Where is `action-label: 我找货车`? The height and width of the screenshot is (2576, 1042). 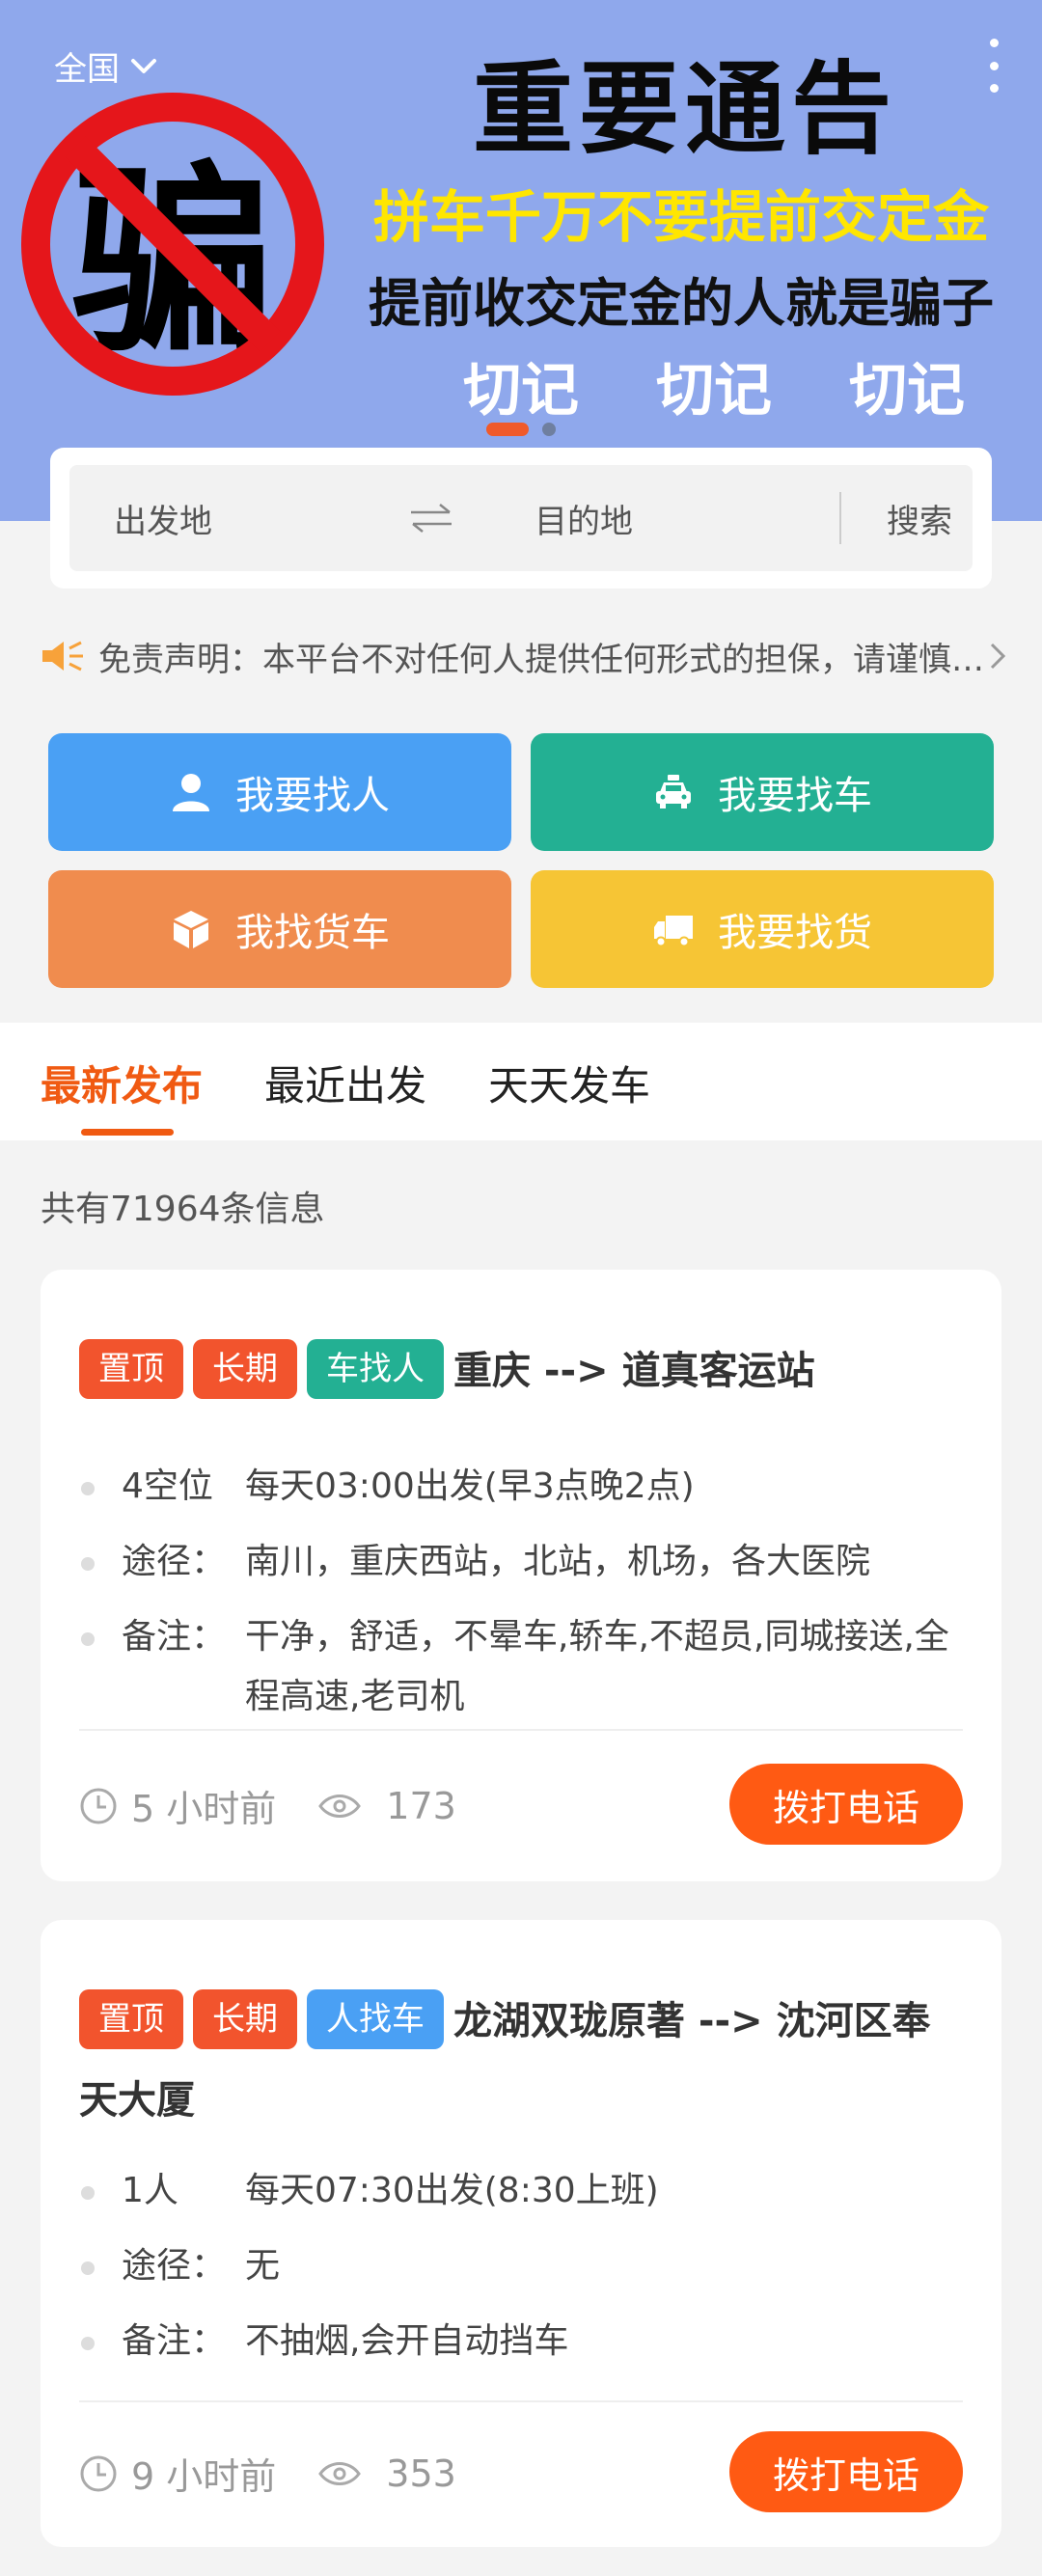 action-label: 我找货车 is located at coordinates (312, 933).